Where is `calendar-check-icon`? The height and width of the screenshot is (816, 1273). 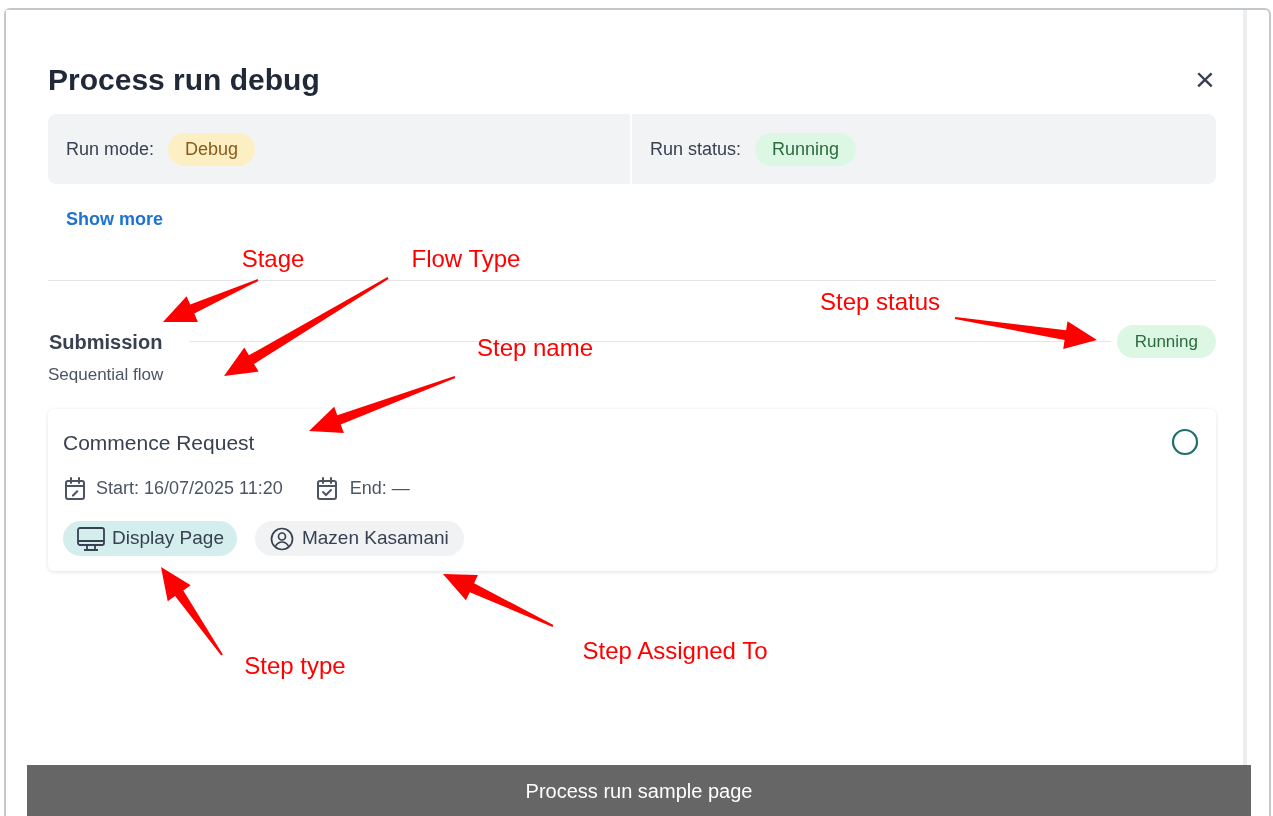
calendar-check-icon is located at coordinates (326, 488).